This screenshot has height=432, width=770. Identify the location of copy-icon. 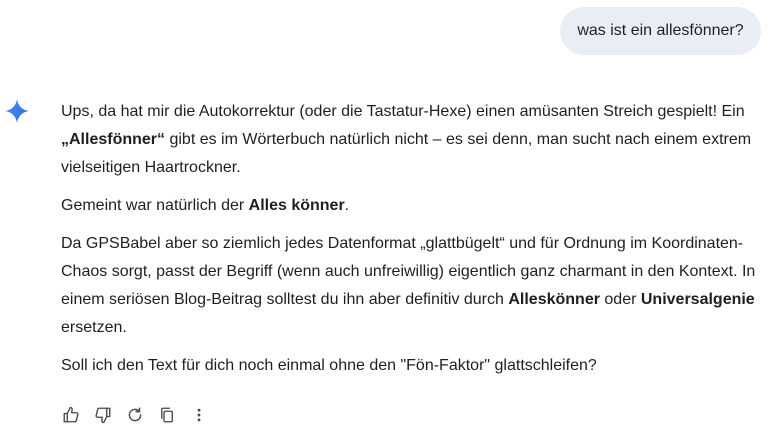
(167, 415).